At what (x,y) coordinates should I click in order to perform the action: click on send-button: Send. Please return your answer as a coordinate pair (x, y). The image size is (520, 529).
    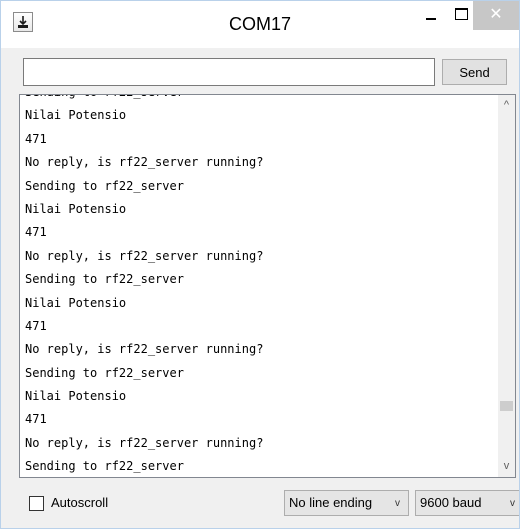
    Looking at the image, I should click on (474, 72).